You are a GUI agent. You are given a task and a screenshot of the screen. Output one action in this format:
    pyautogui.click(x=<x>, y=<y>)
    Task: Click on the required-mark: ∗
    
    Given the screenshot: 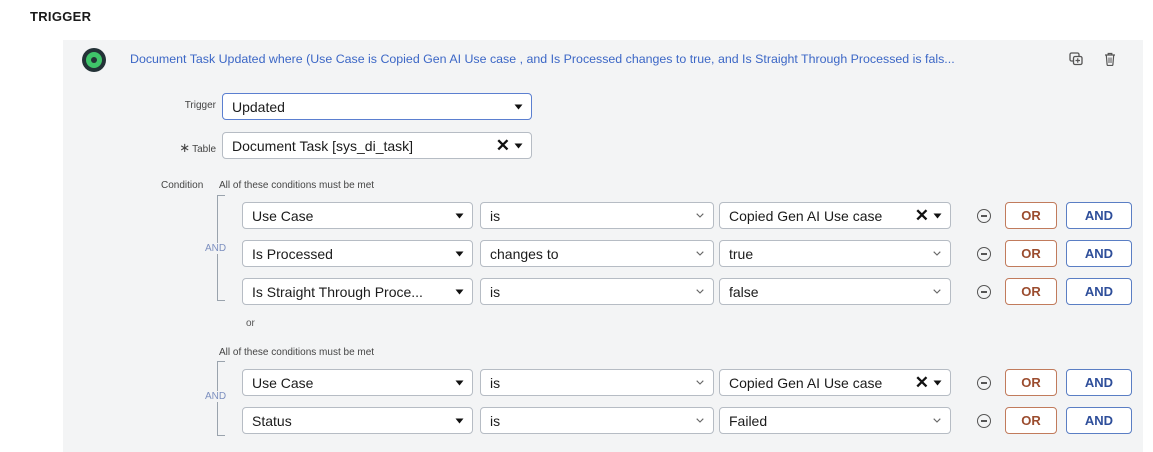 What is the action you would take?
    pyautogui.click(x=185, y=147)
    